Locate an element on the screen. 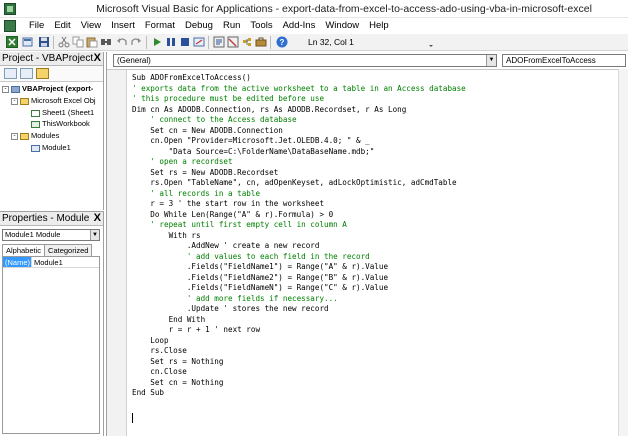 Image resolution: width=628 pixels, height=436 pixels. reset-icon is located at coordinates (185, 42).